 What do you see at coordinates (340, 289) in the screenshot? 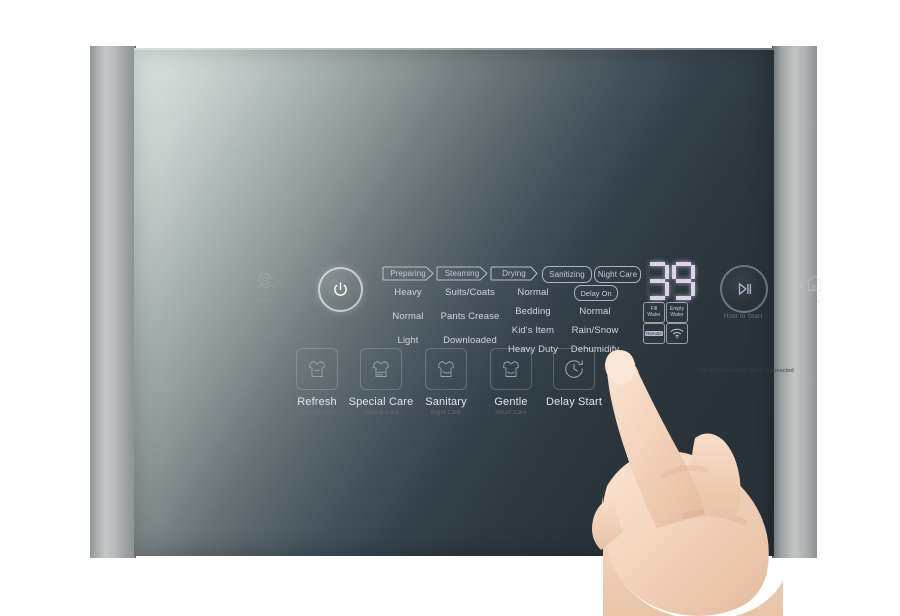
I see `power-button` at bounding box center [340, 289].